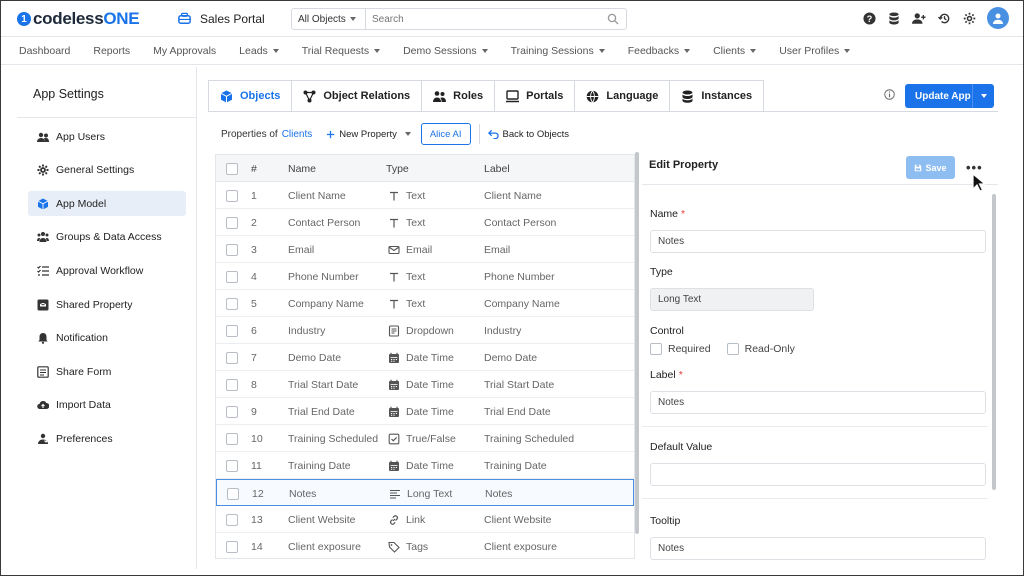 The image size is (1024, 576). Describe the element at coordinates (593, 96) in the screenshot. I see `globe-icon` at that location.